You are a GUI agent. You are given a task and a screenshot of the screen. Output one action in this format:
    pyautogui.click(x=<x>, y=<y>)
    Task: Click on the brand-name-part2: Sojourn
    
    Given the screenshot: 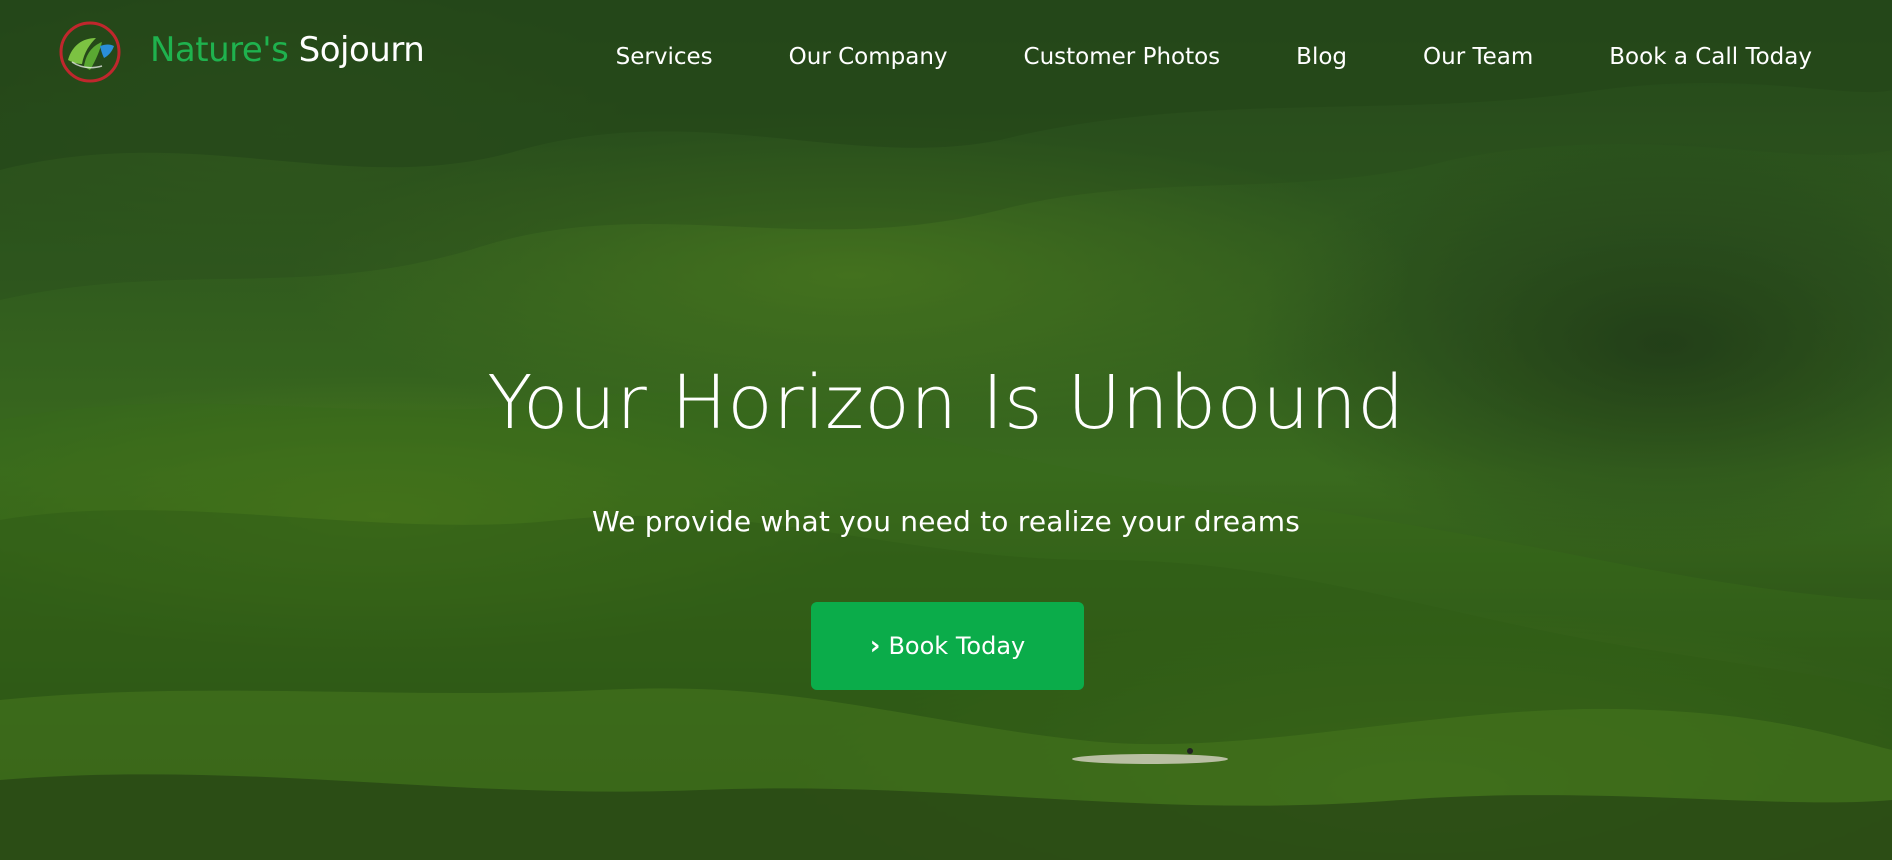 What is the action you would take?
    pyautogui.click(x=361, y=50)
    